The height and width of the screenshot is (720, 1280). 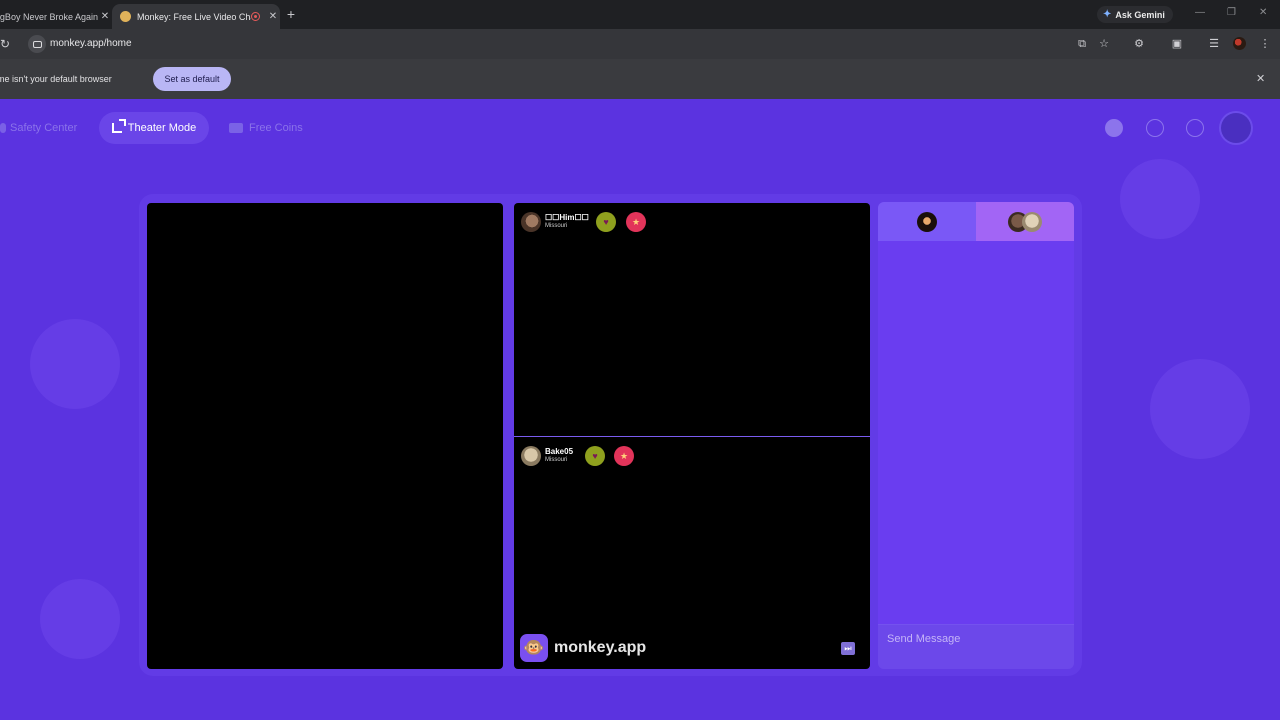 I want to click on chat-tab-group, so click(x=1025, y=221).